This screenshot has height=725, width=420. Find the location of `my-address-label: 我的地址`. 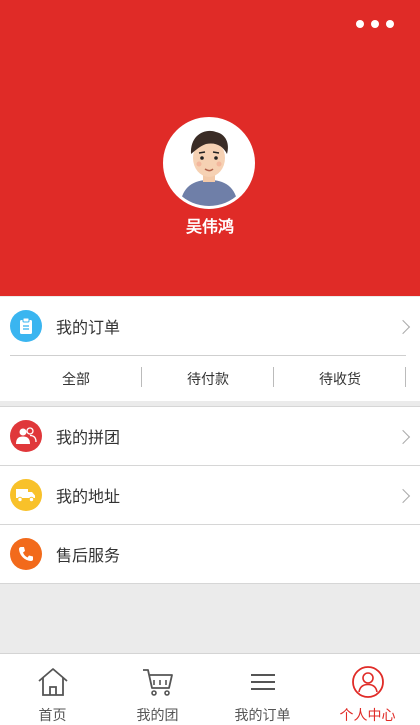

my-address-label: 我的地址 is located at coordinates (88, 496).